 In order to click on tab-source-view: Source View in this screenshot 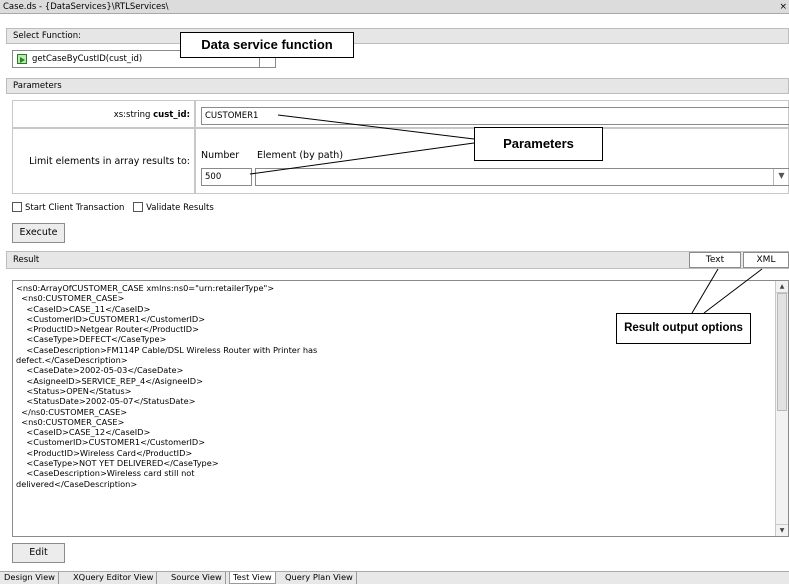, I will do `click(197, 578)`.